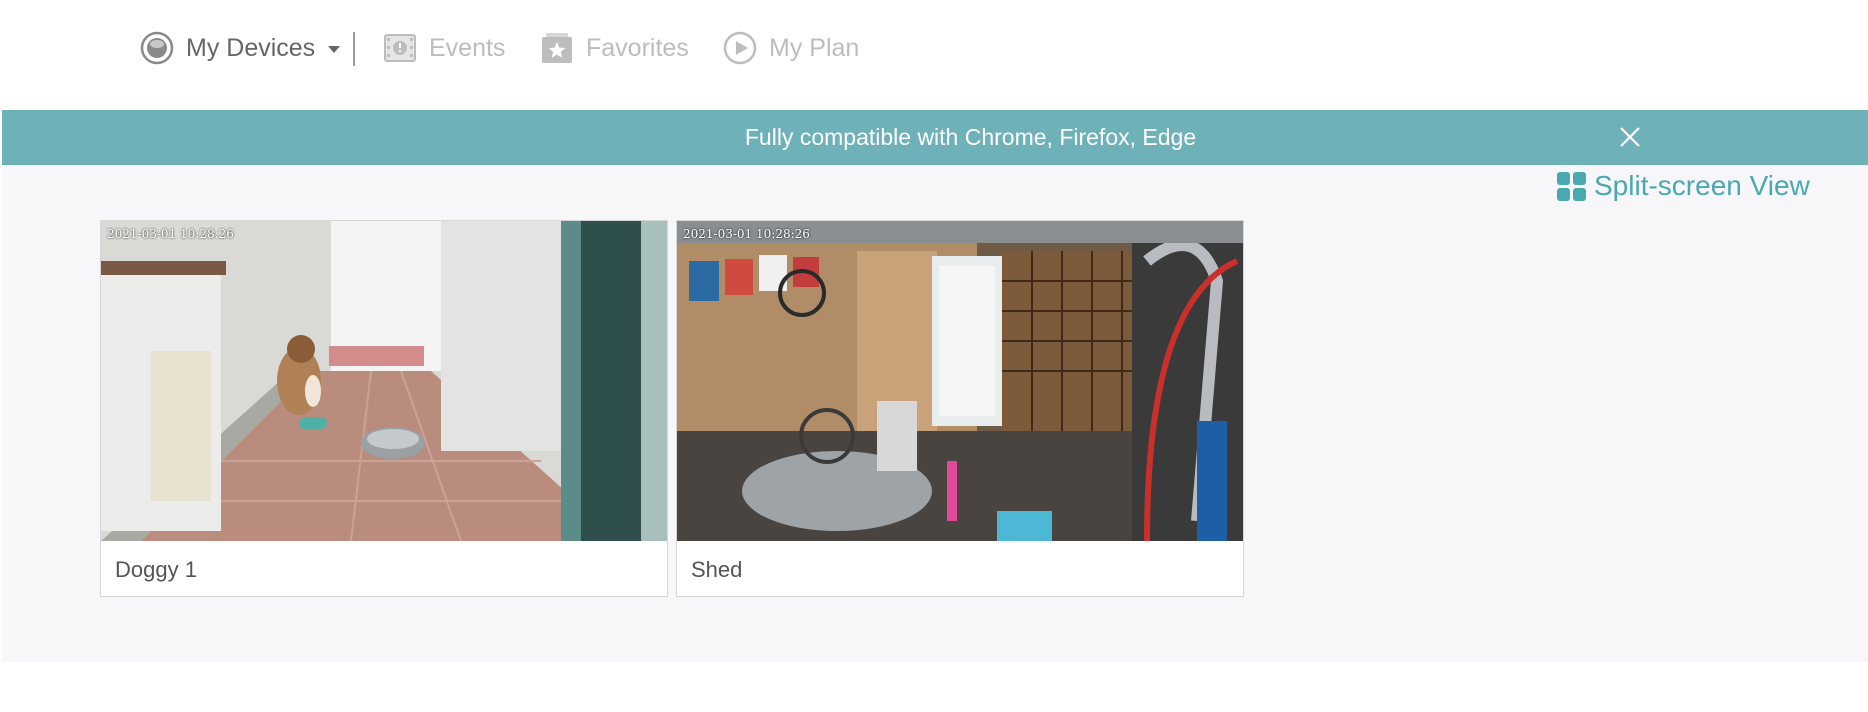 This screenshot has height=712, width=1868. Describe the element at coordinates (1702, 185) in the screenshot. I see `split-screen-view-label: Split-screen View` at that location.